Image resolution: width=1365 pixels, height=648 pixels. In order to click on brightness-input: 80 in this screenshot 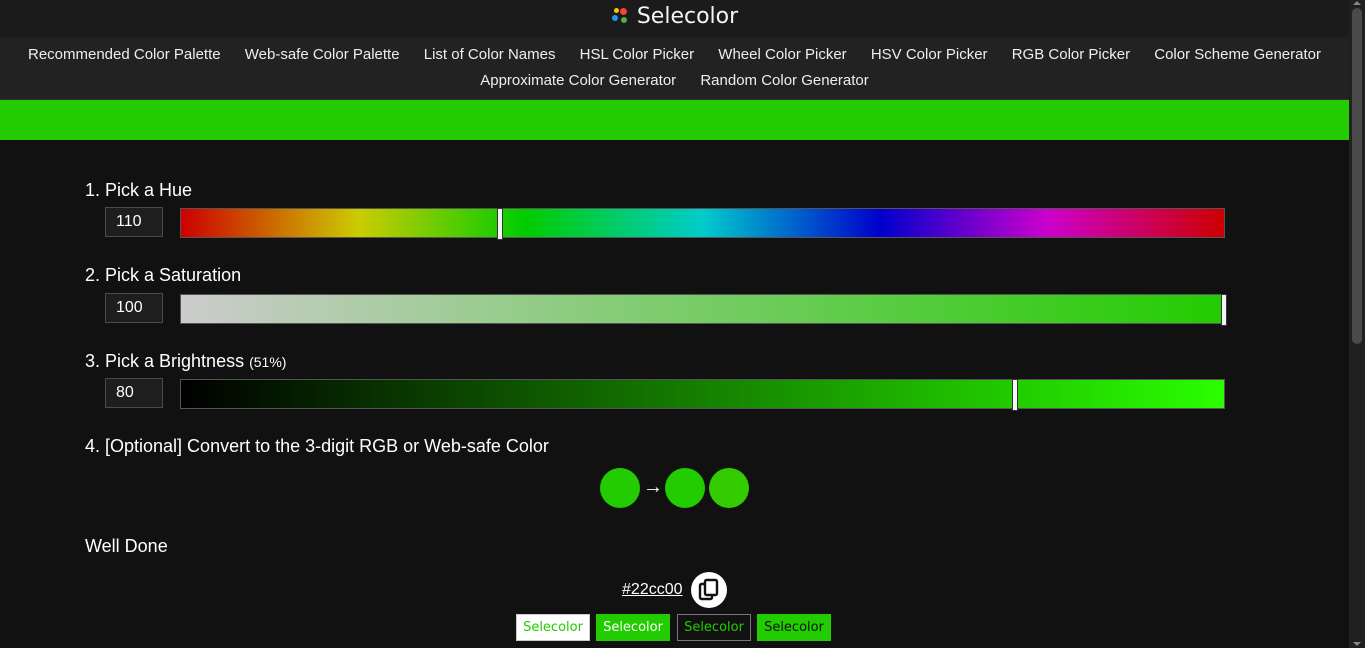, I will do `click(134, 393)`.